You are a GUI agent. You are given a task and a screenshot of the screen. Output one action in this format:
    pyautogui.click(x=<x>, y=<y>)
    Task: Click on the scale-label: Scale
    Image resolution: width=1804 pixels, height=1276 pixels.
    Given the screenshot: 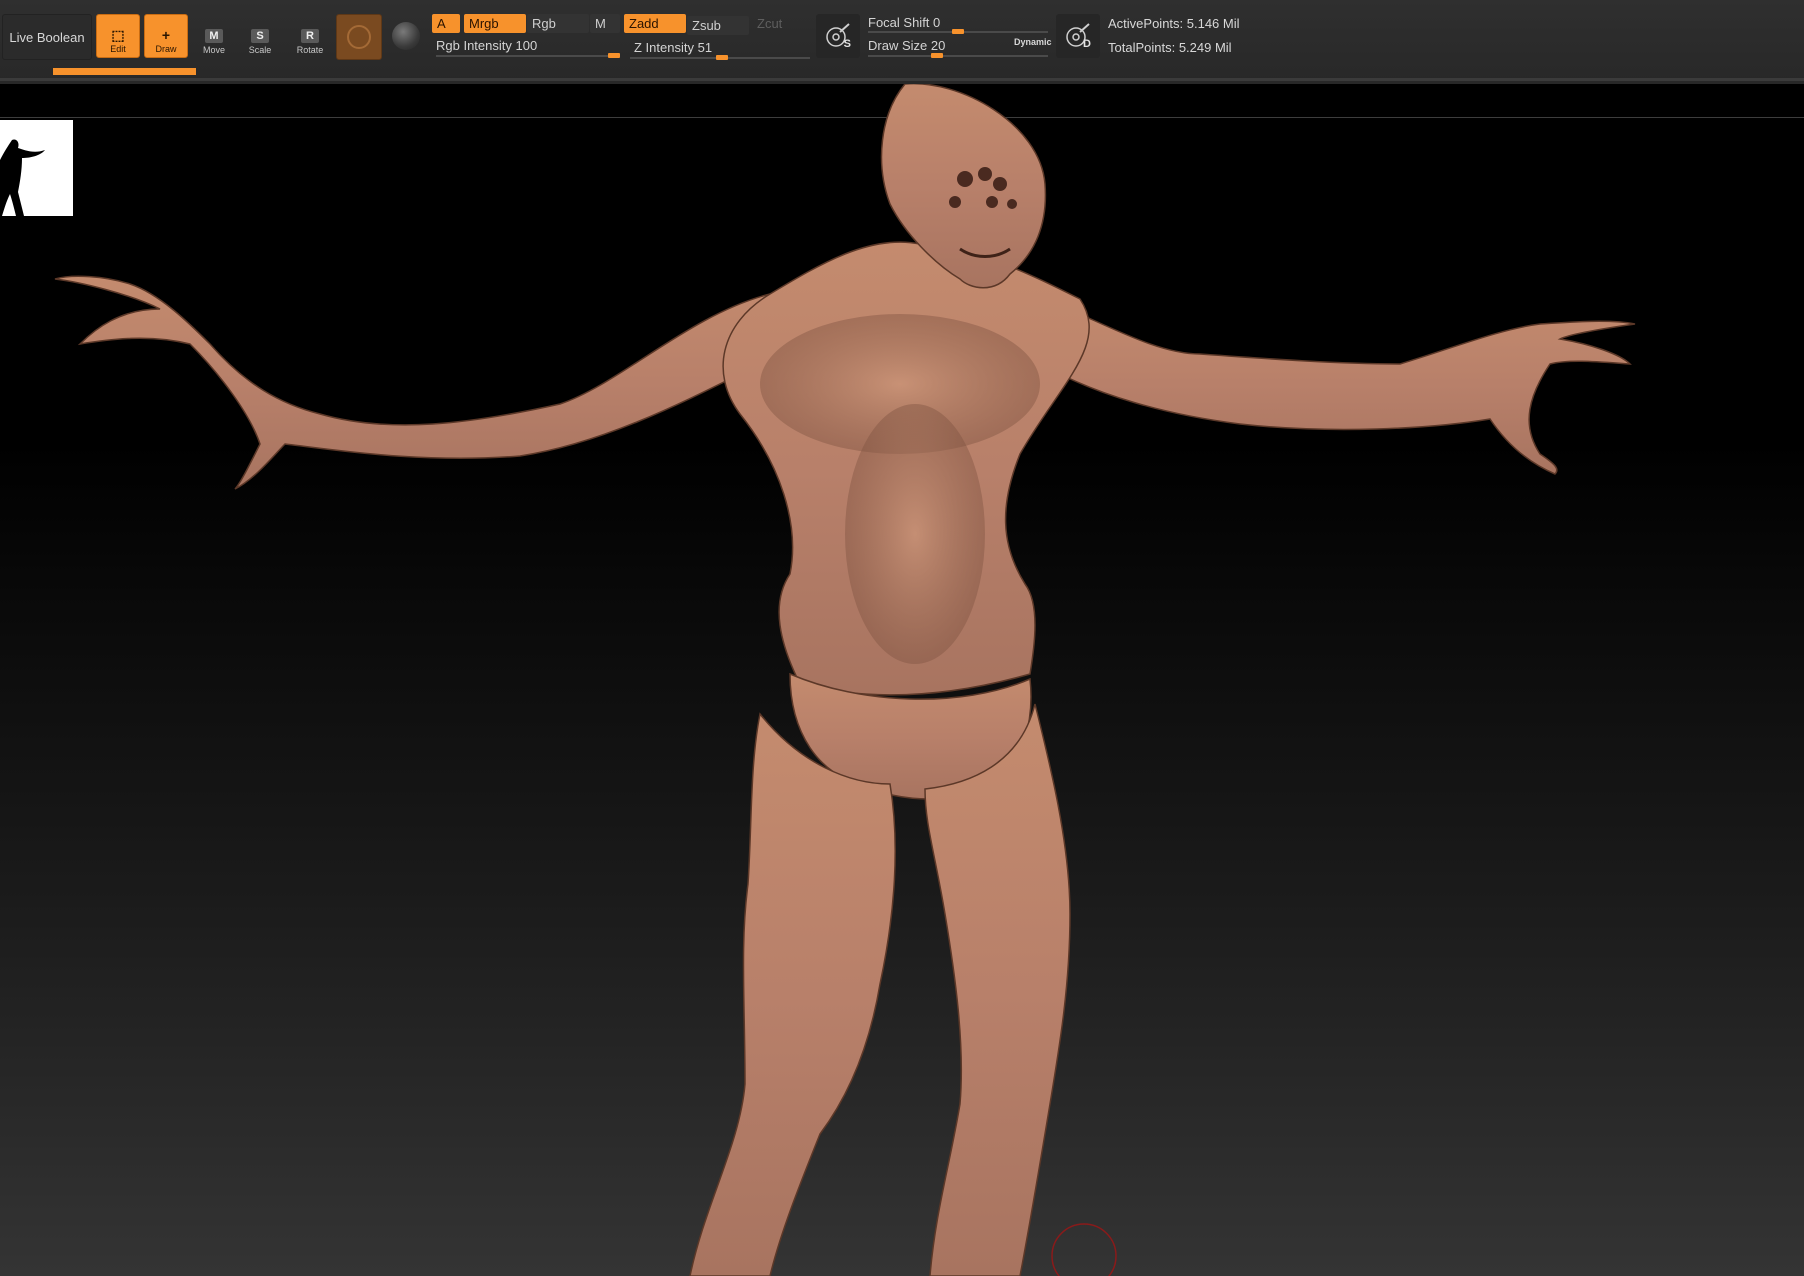 What is the action you would take?
    pyautogui.click(x=260, y=50)
    